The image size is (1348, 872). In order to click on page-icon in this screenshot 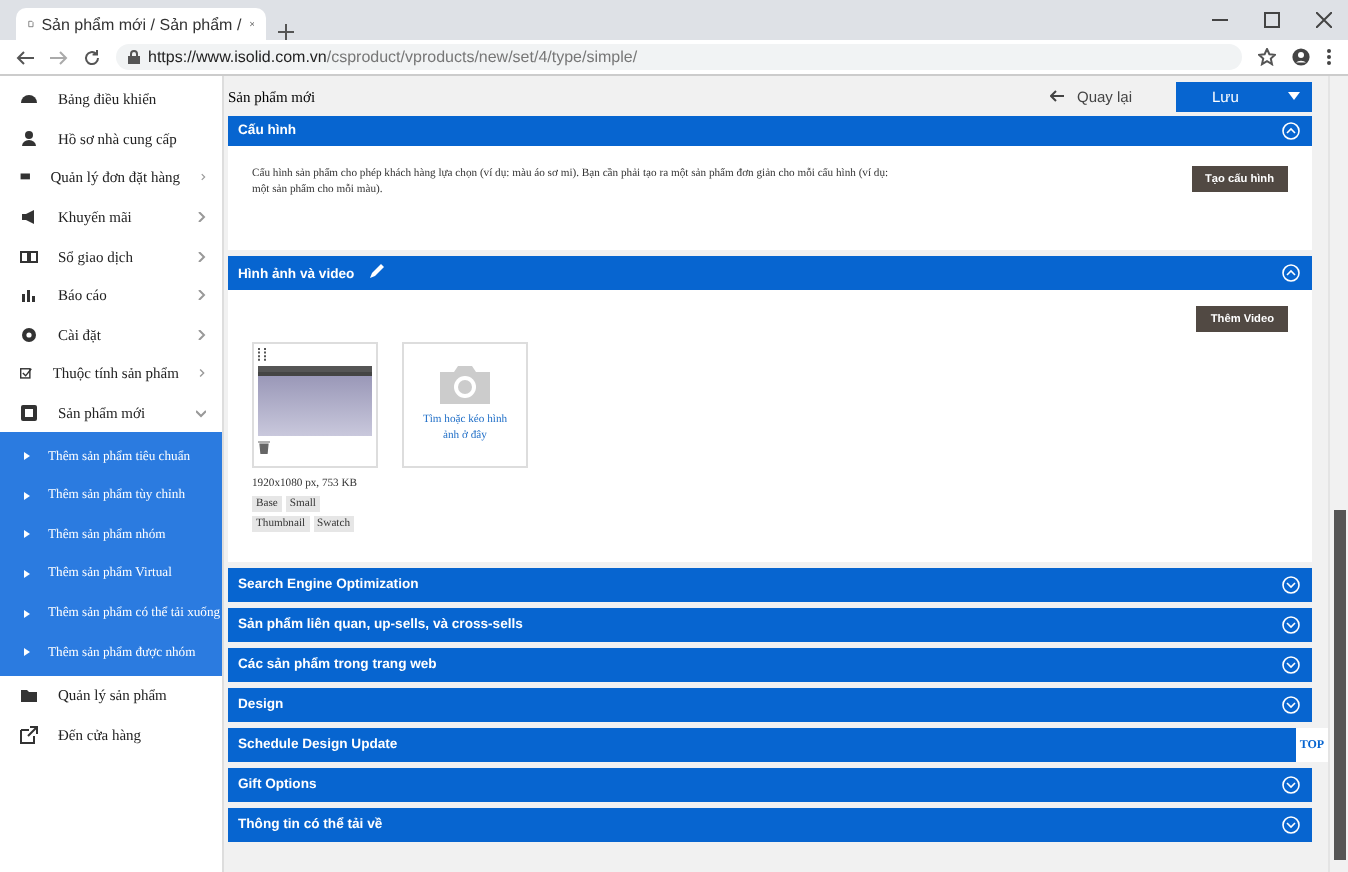, I will do `click(31, 24)`.